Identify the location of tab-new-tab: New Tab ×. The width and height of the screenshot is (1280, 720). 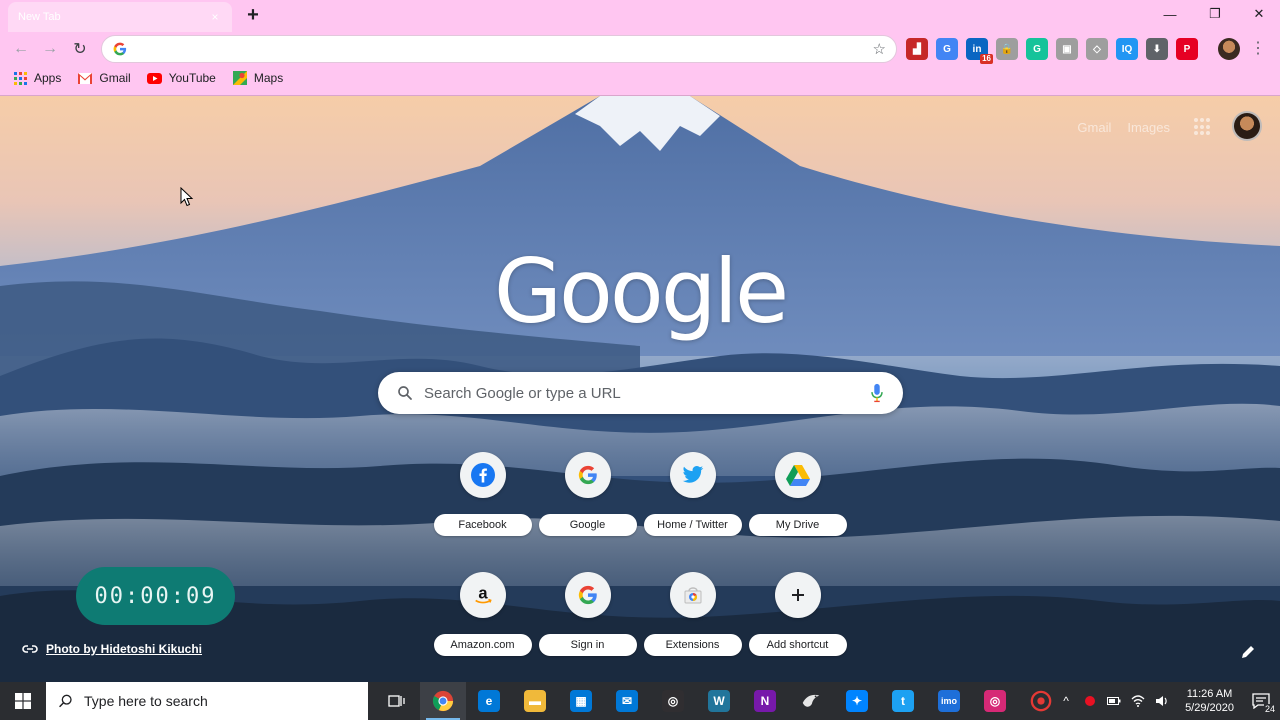
(120, 17).